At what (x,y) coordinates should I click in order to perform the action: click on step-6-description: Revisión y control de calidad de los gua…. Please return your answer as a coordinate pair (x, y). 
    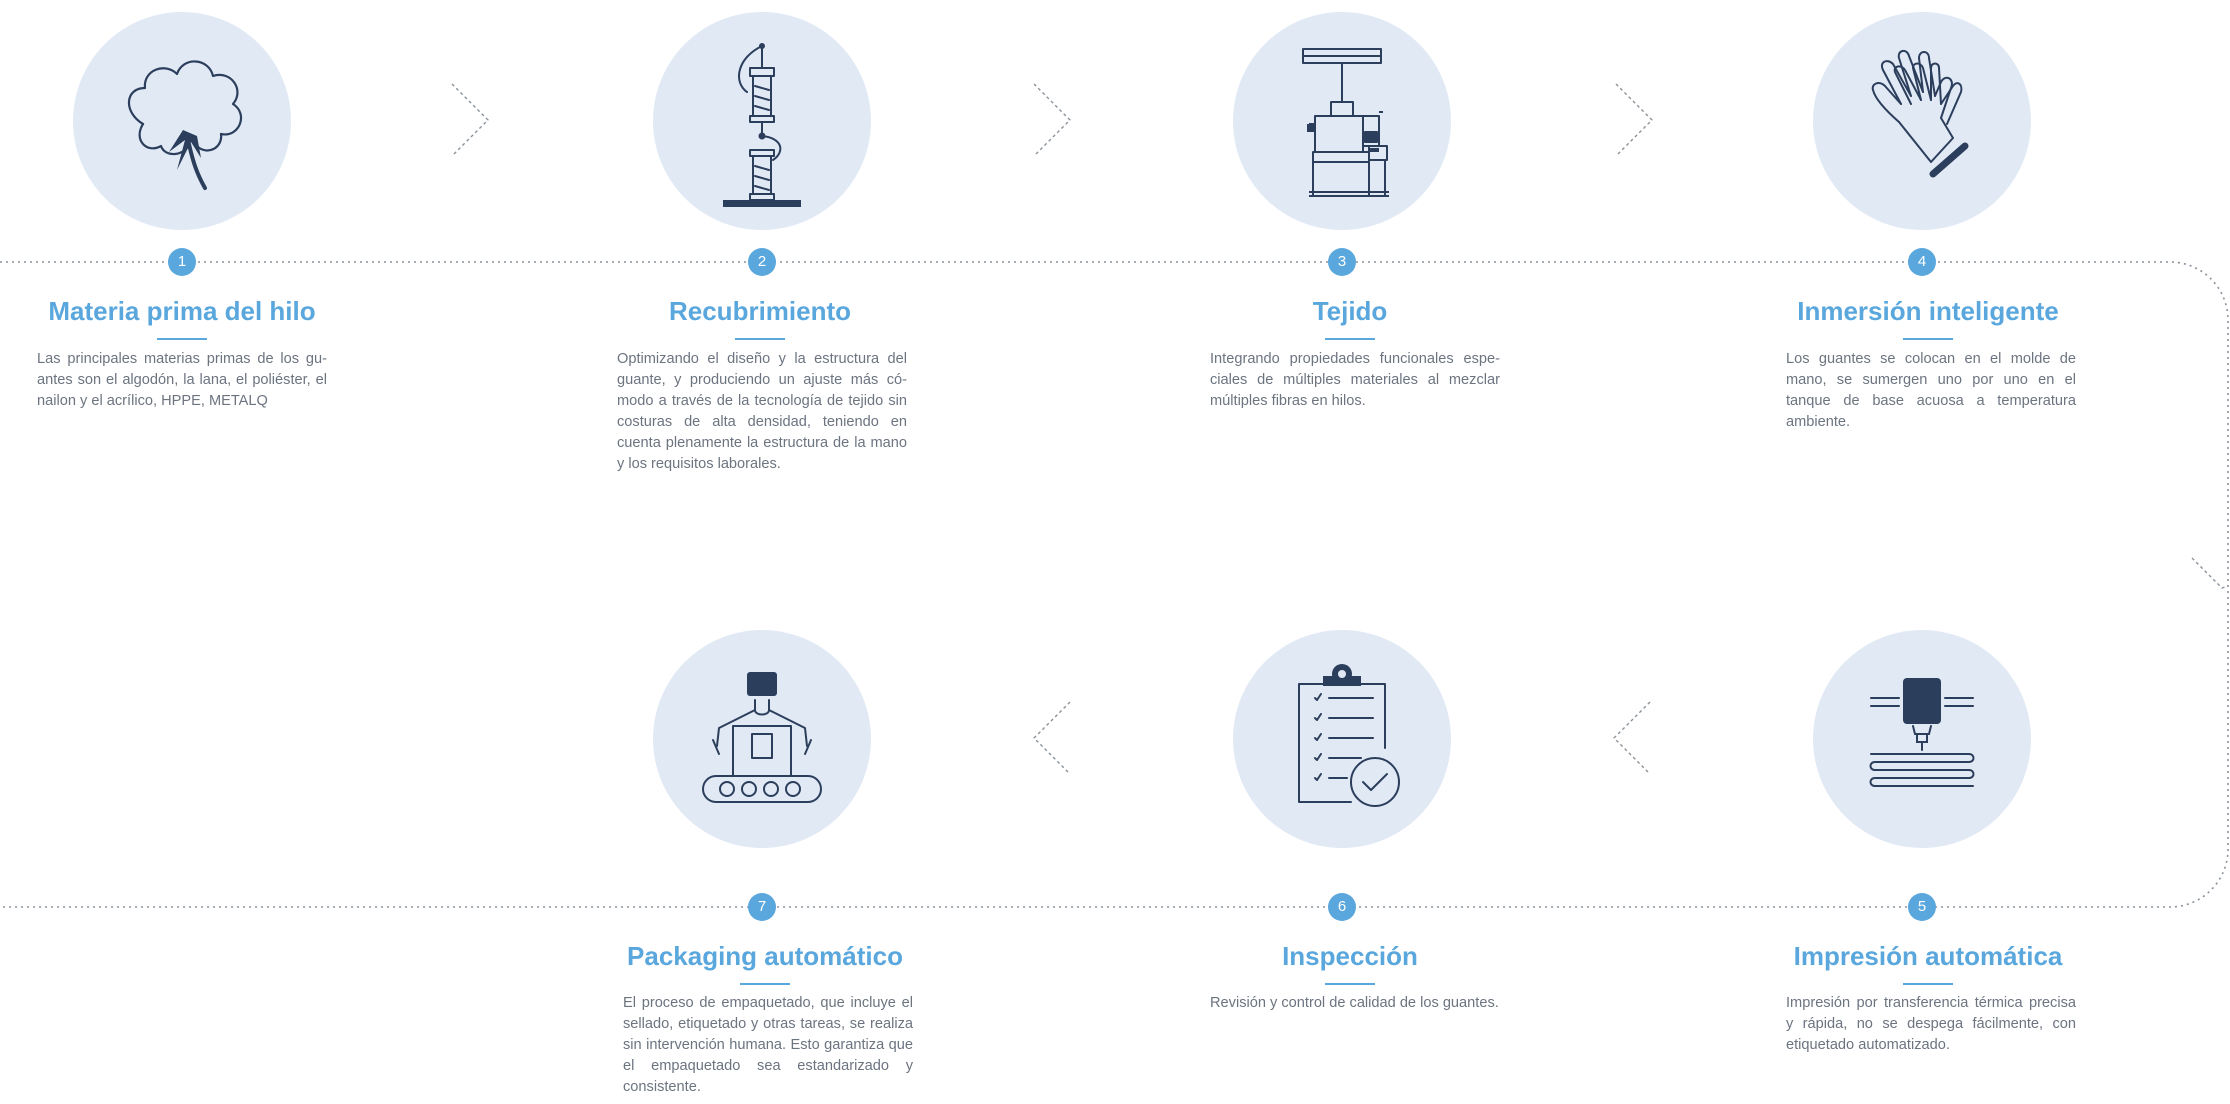
    Looking at the image, I should click on (1354, 1003).